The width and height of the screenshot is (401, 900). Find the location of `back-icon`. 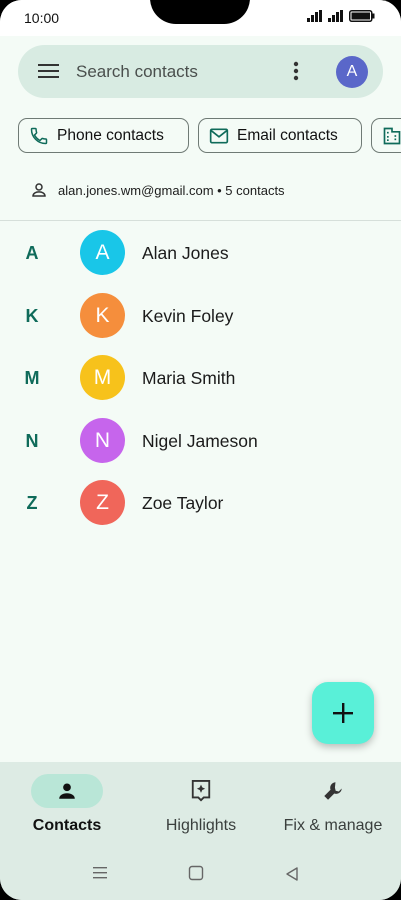

back-icon is located at coordinates (292, 874).